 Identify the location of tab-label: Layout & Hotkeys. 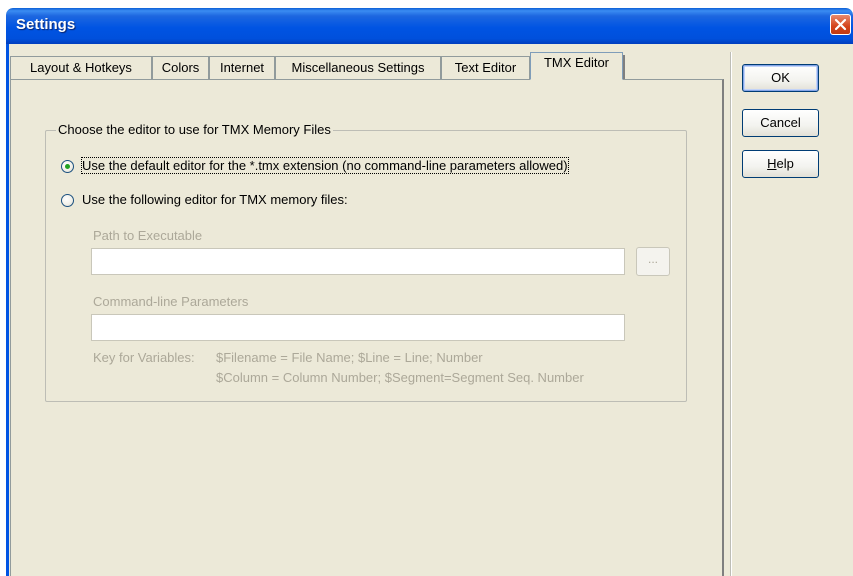
(81, 67).